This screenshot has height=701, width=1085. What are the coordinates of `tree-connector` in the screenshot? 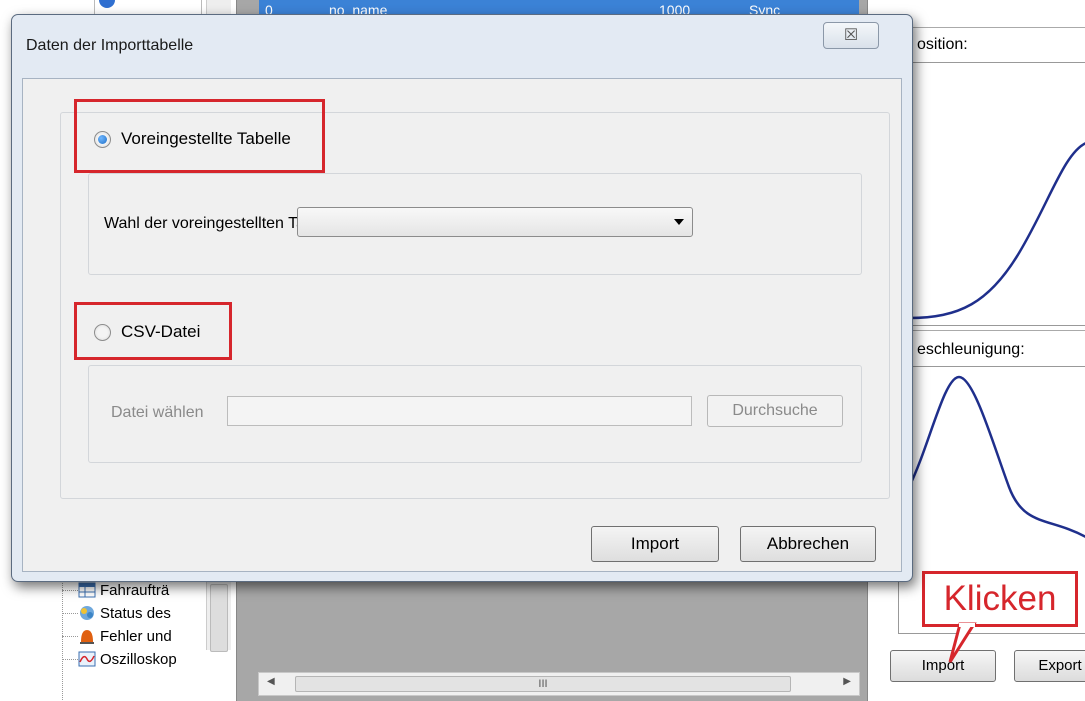 It's located at (62, 640).